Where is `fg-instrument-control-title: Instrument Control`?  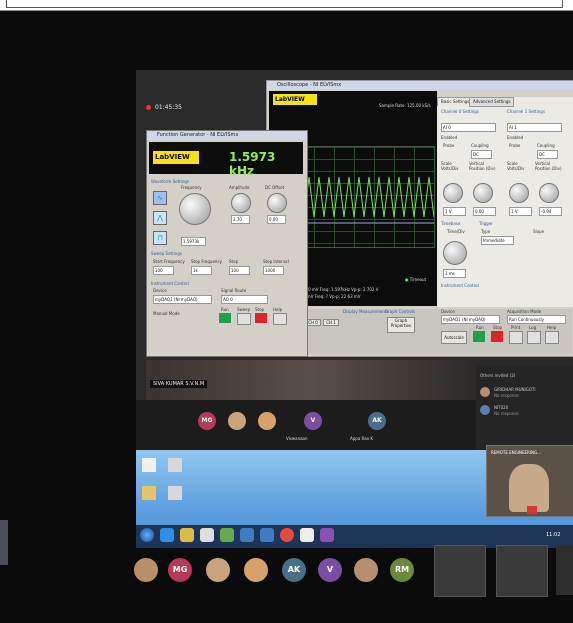 fg-instrument-control-title: Instrument Control is located at coordinates (170, 283).